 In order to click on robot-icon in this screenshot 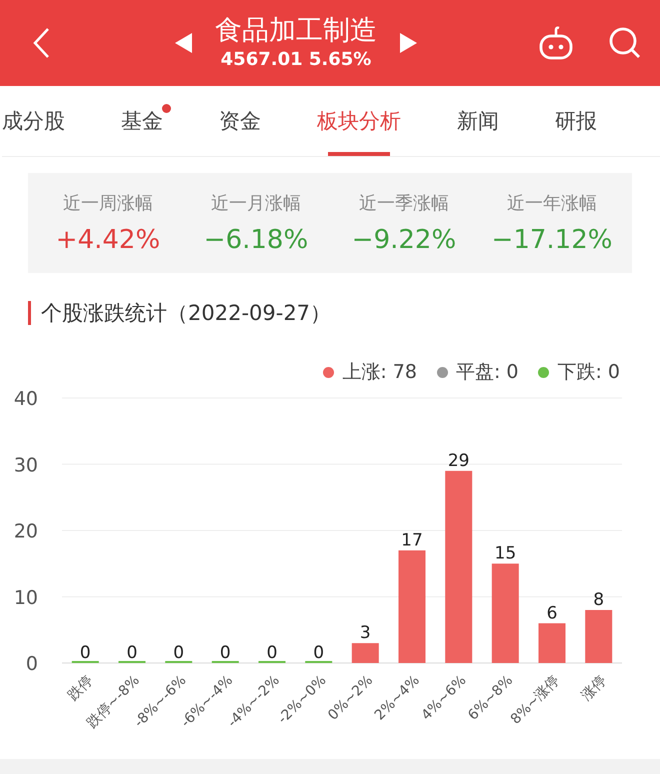, I will do `click(556, 43)`.